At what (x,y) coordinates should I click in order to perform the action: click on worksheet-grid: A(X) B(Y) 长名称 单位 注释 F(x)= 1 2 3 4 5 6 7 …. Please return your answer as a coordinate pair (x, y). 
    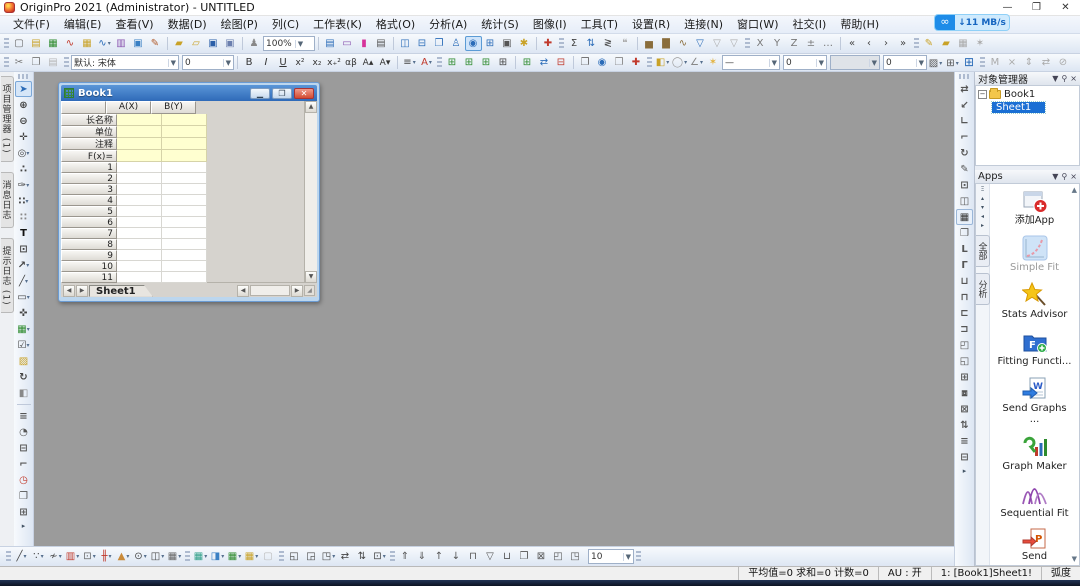
    Looking at the image, I should click on (134, 192).